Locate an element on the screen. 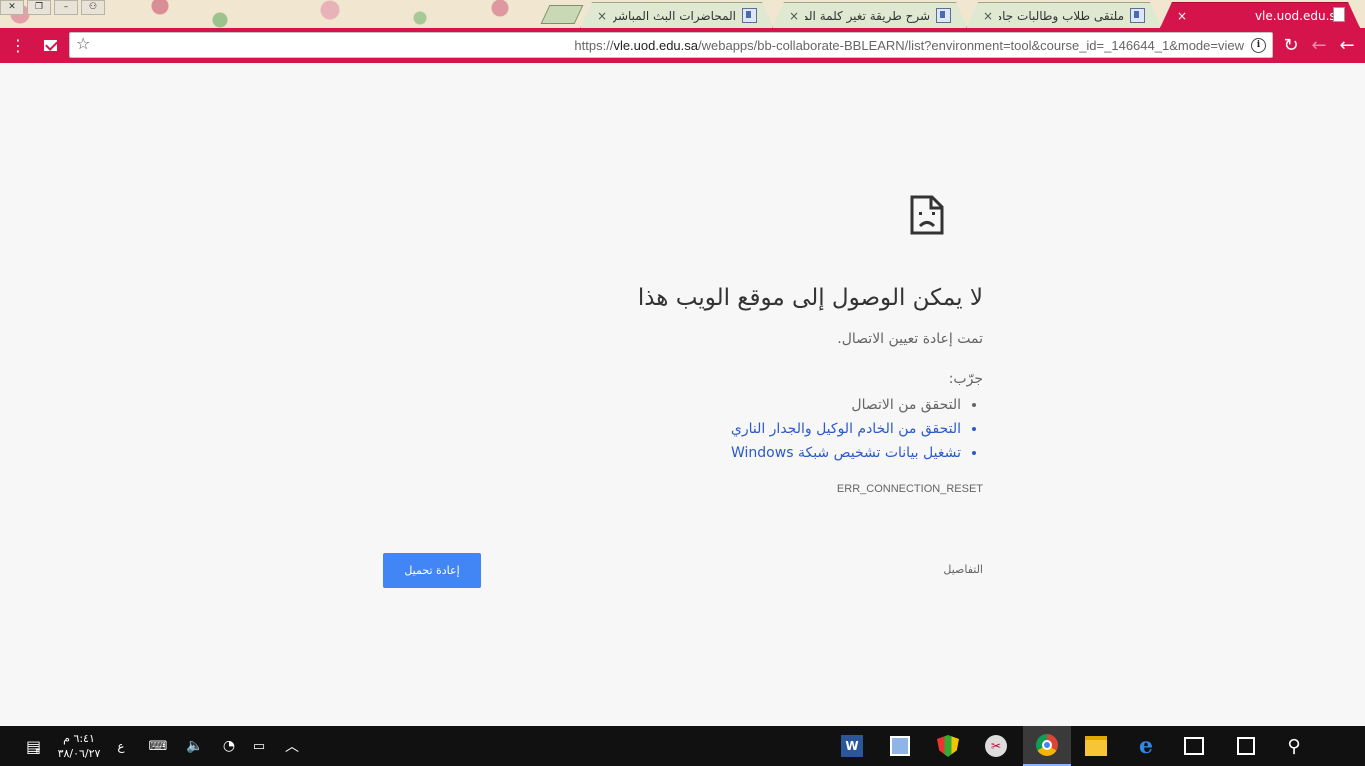  store-icon is located at coordinates (1194, 746).